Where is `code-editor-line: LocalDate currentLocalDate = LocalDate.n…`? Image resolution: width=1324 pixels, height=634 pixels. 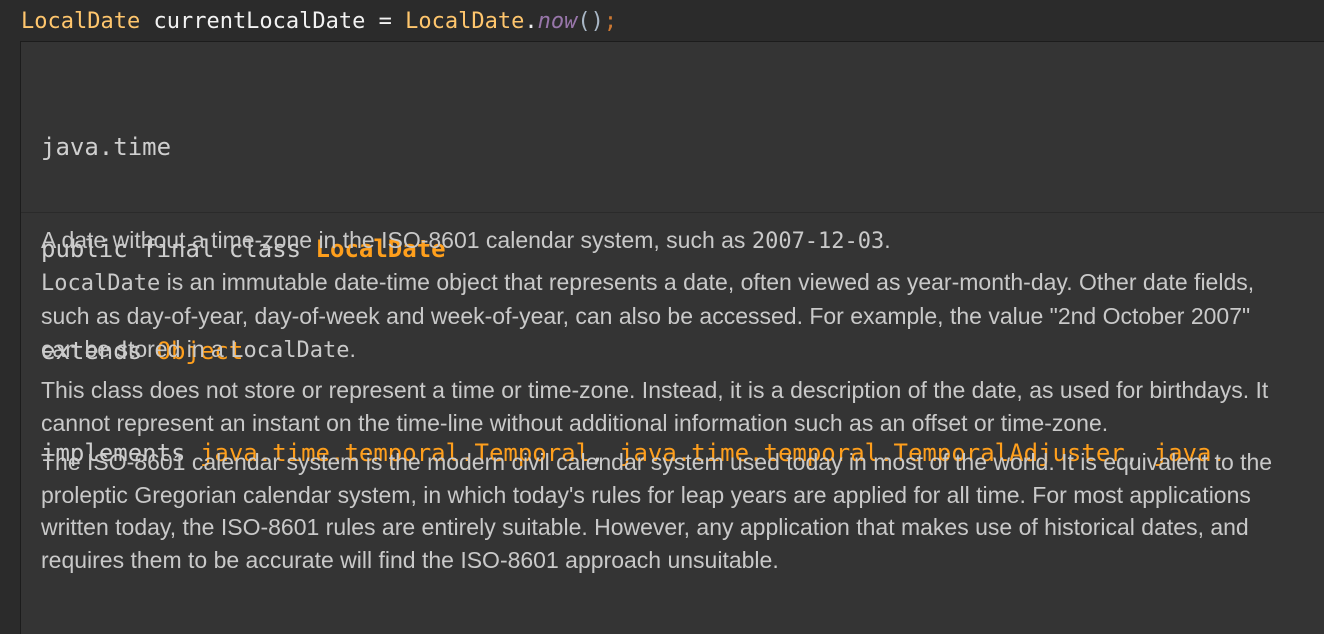 code-editor-line: LocalDate currentLocalDate = LocalDate.n… is located at coordinates (319, 22).